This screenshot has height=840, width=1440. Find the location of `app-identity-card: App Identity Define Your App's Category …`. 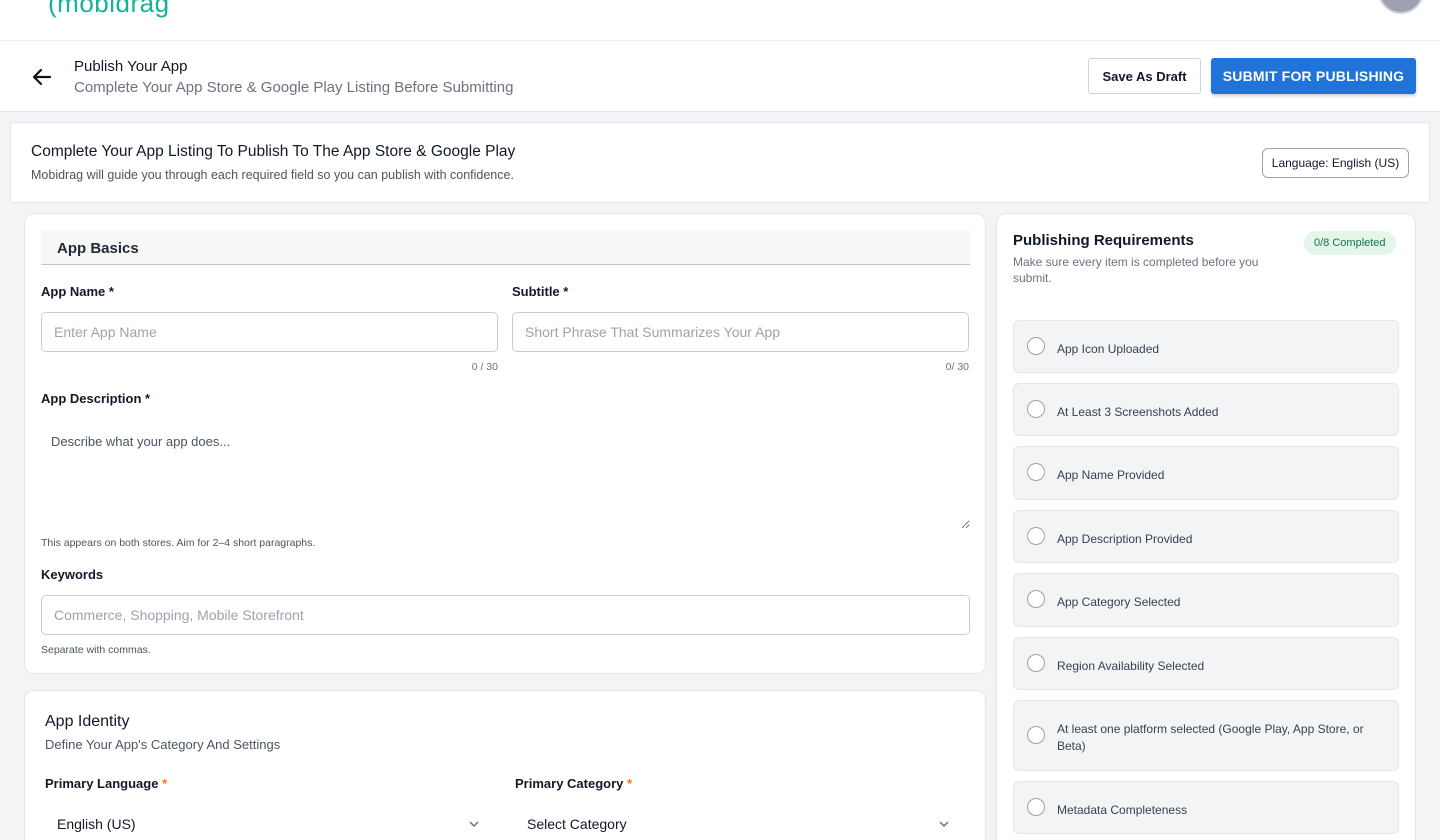

app-identity-card: App Identity Define Your App's Category … is located at coordinates (505, 765).